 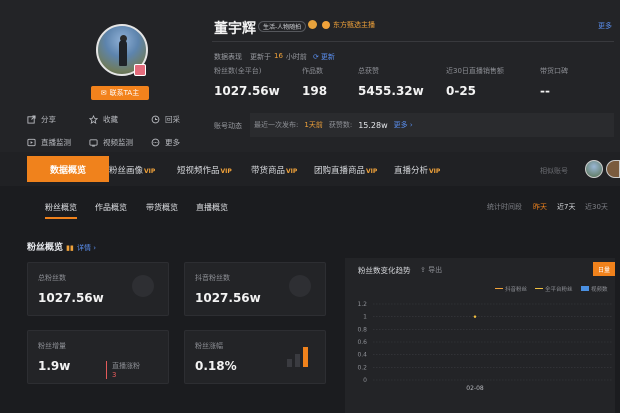 I want to click on card-value: 1.9w, so click(x=54, y=366).